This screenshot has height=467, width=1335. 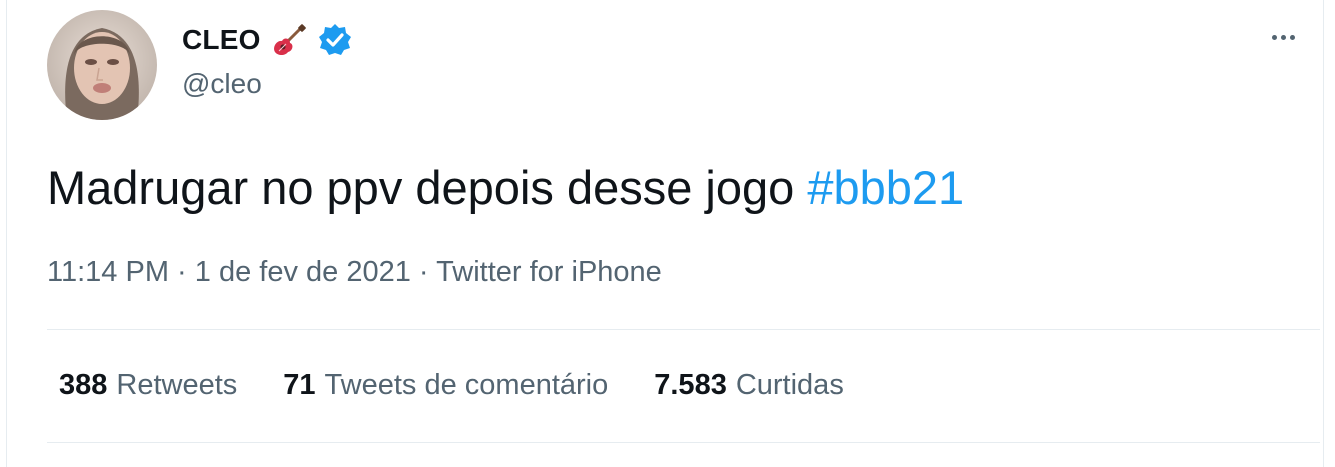 I want to click on more-options-icon, so click(x=1283, y=37).